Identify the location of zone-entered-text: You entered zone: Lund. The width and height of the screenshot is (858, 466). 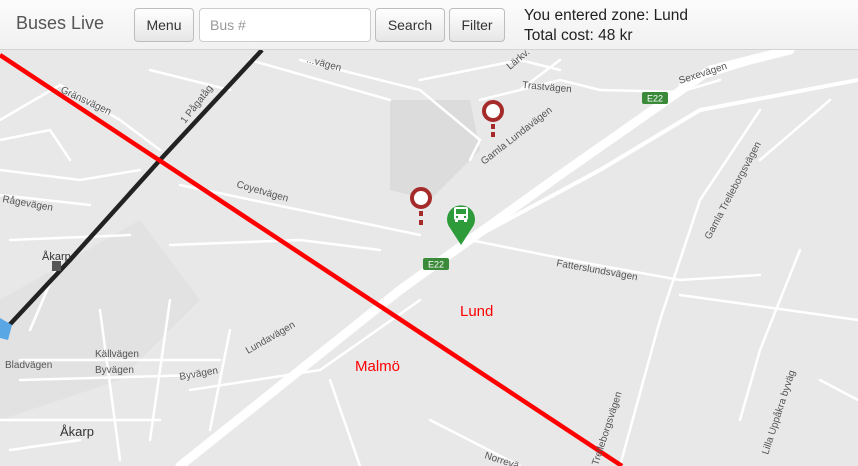
(606, 15).